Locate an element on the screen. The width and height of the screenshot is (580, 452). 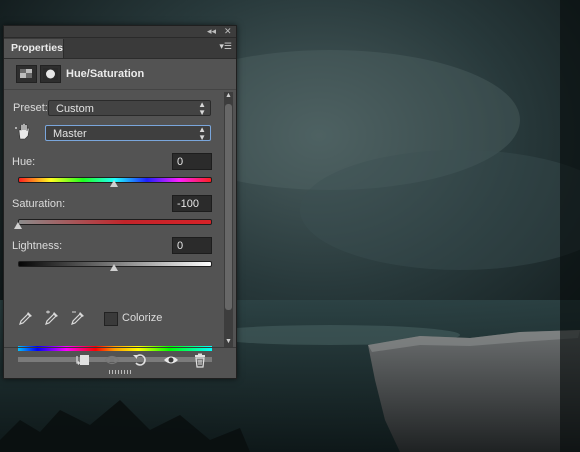
tab-properties: Properties is located at coordinates (34, 48).